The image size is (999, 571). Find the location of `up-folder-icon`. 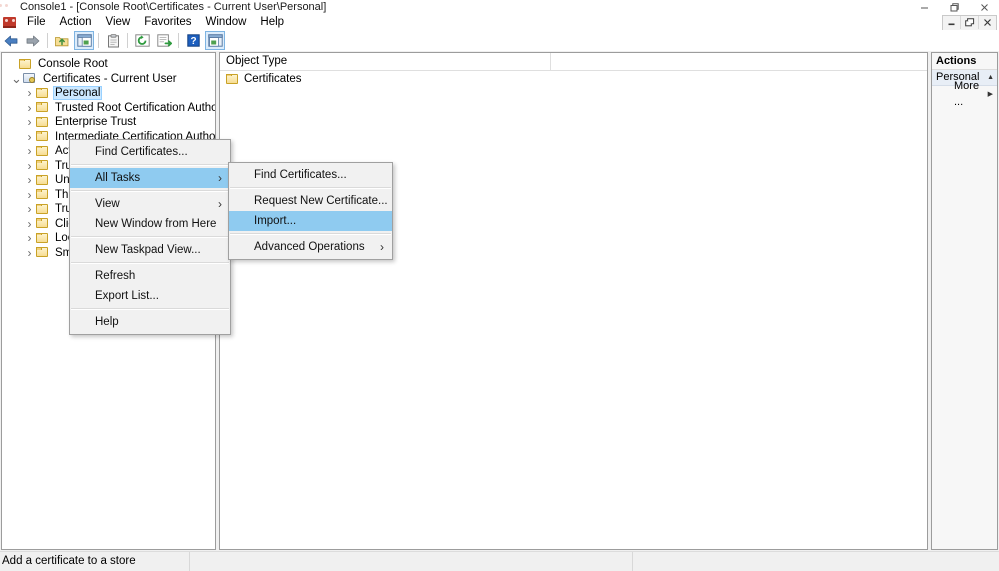

up-folder-icon is located at coordinates (62, 40).